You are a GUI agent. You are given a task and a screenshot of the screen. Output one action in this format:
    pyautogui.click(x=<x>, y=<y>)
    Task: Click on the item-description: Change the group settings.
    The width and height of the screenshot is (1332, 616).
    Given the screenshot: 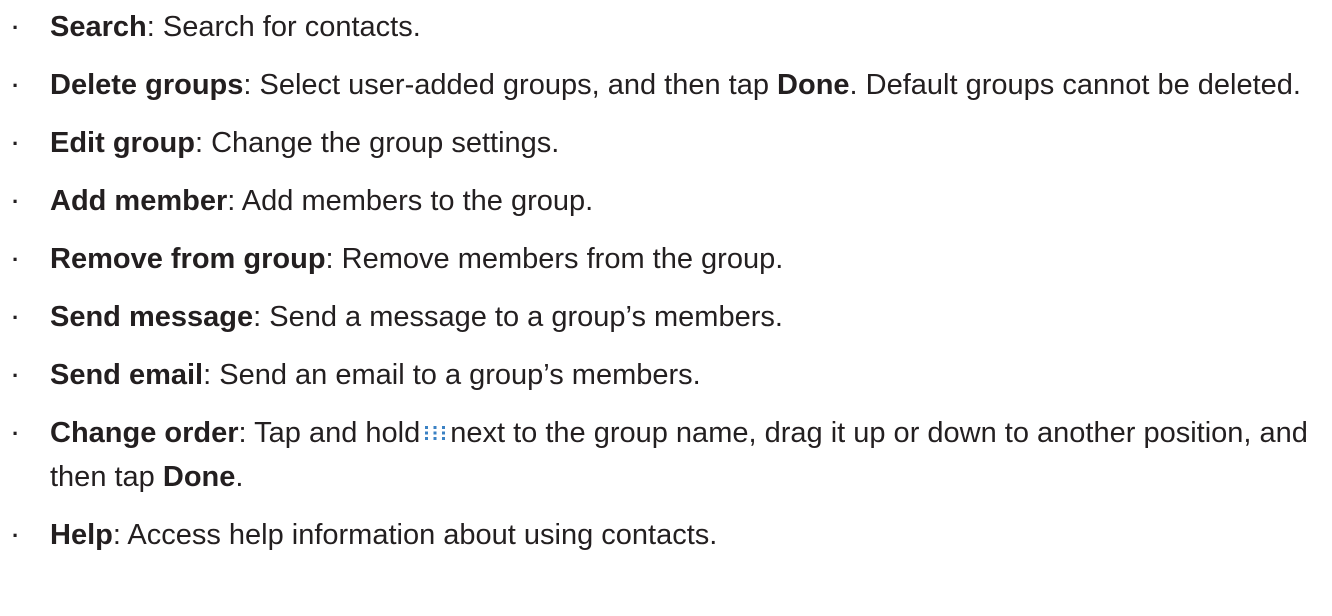 What is the action you would take?
    pyautogui.click(x=385, y=143)
    